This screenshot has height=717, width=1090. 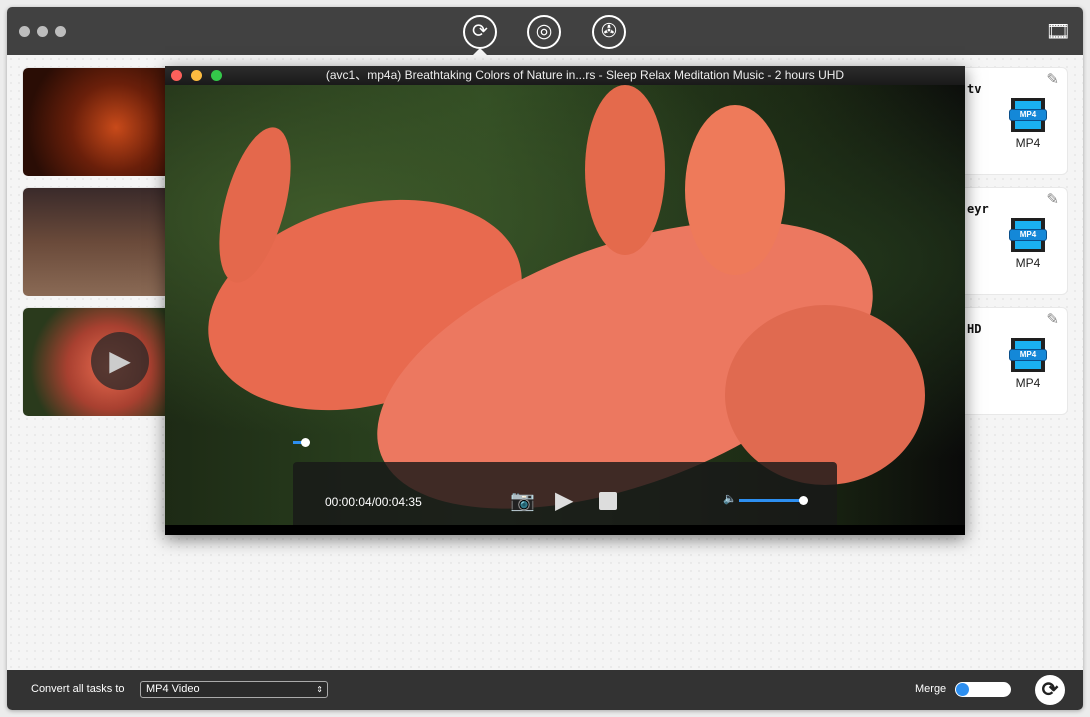 I want to click on volume-slider, so click(x=771, y=500).